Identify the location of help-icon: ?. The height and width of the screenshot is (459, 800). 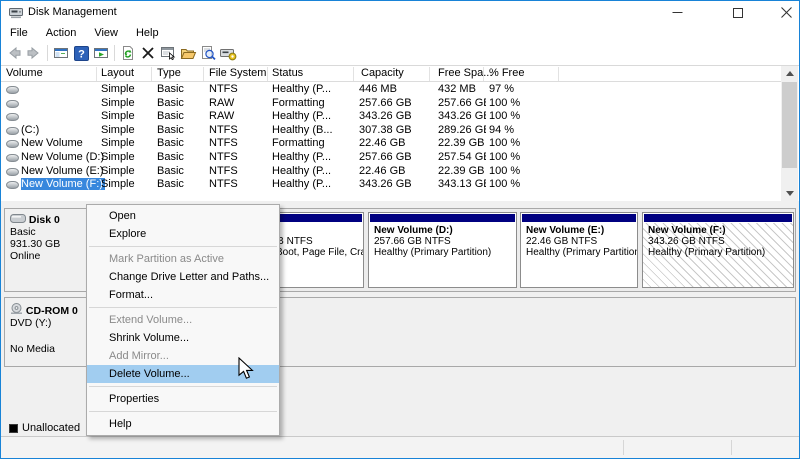
(81, 53).